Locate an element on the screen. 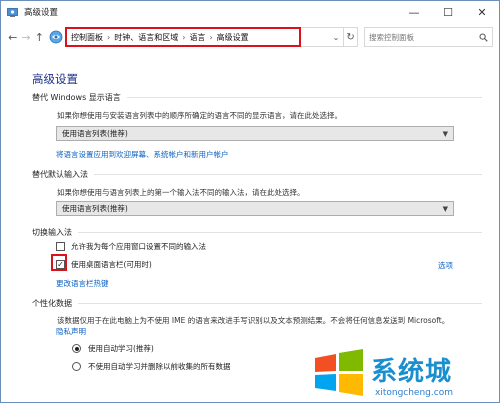 This screenshot has width=500, height=404. desktop-language-bar-checkbox-row: ✓ 使用桌面语言栏(可用时) is located at coordinates (104, 264).